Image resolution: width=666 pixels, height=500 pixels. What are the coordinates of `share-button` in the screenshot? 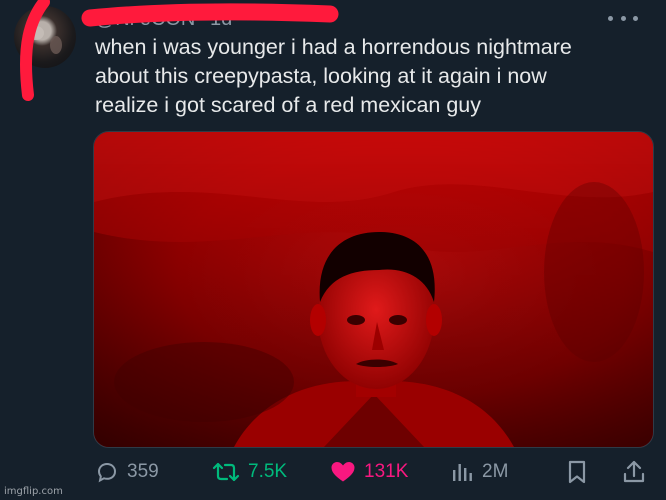 It's located at (634, 472).